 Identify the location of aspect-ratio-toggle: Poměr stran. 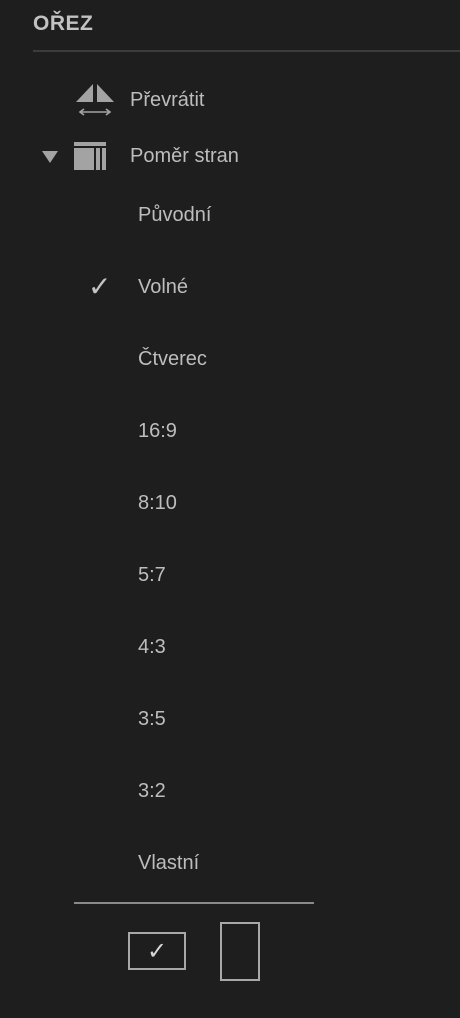
(139, 156).